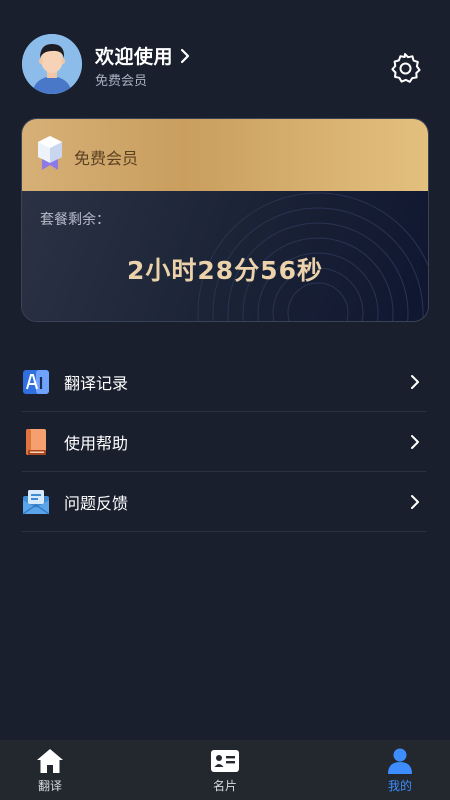 The width and height of the screenshot is (450, 800). Describe the element at coordinates (50, 761) in the screenshot. I see `home-icon` at that location.